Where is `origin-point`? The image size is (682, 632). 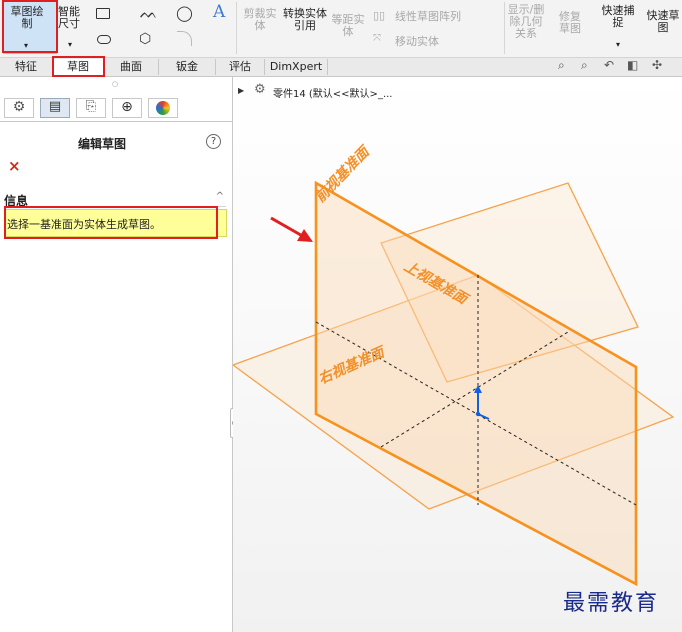 origin-point is located at coordinates (478, 414).